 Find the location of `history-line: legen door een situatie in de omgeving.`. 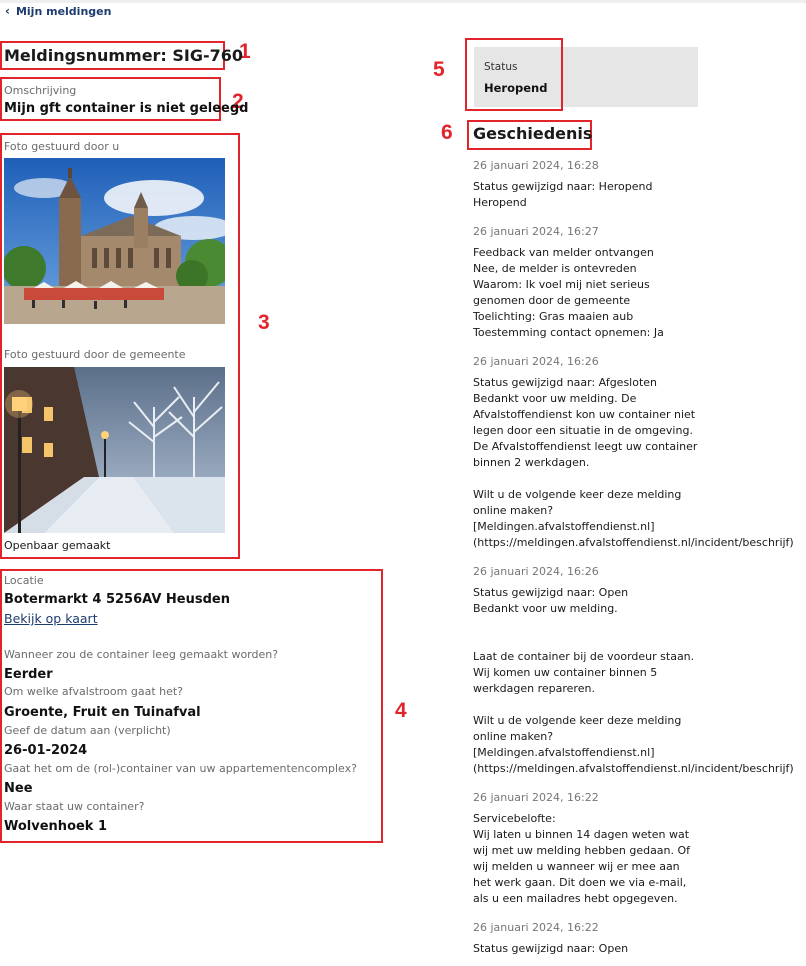

history-line: legen door een situatie in de omgeving. is located at coordinates (583, 430).